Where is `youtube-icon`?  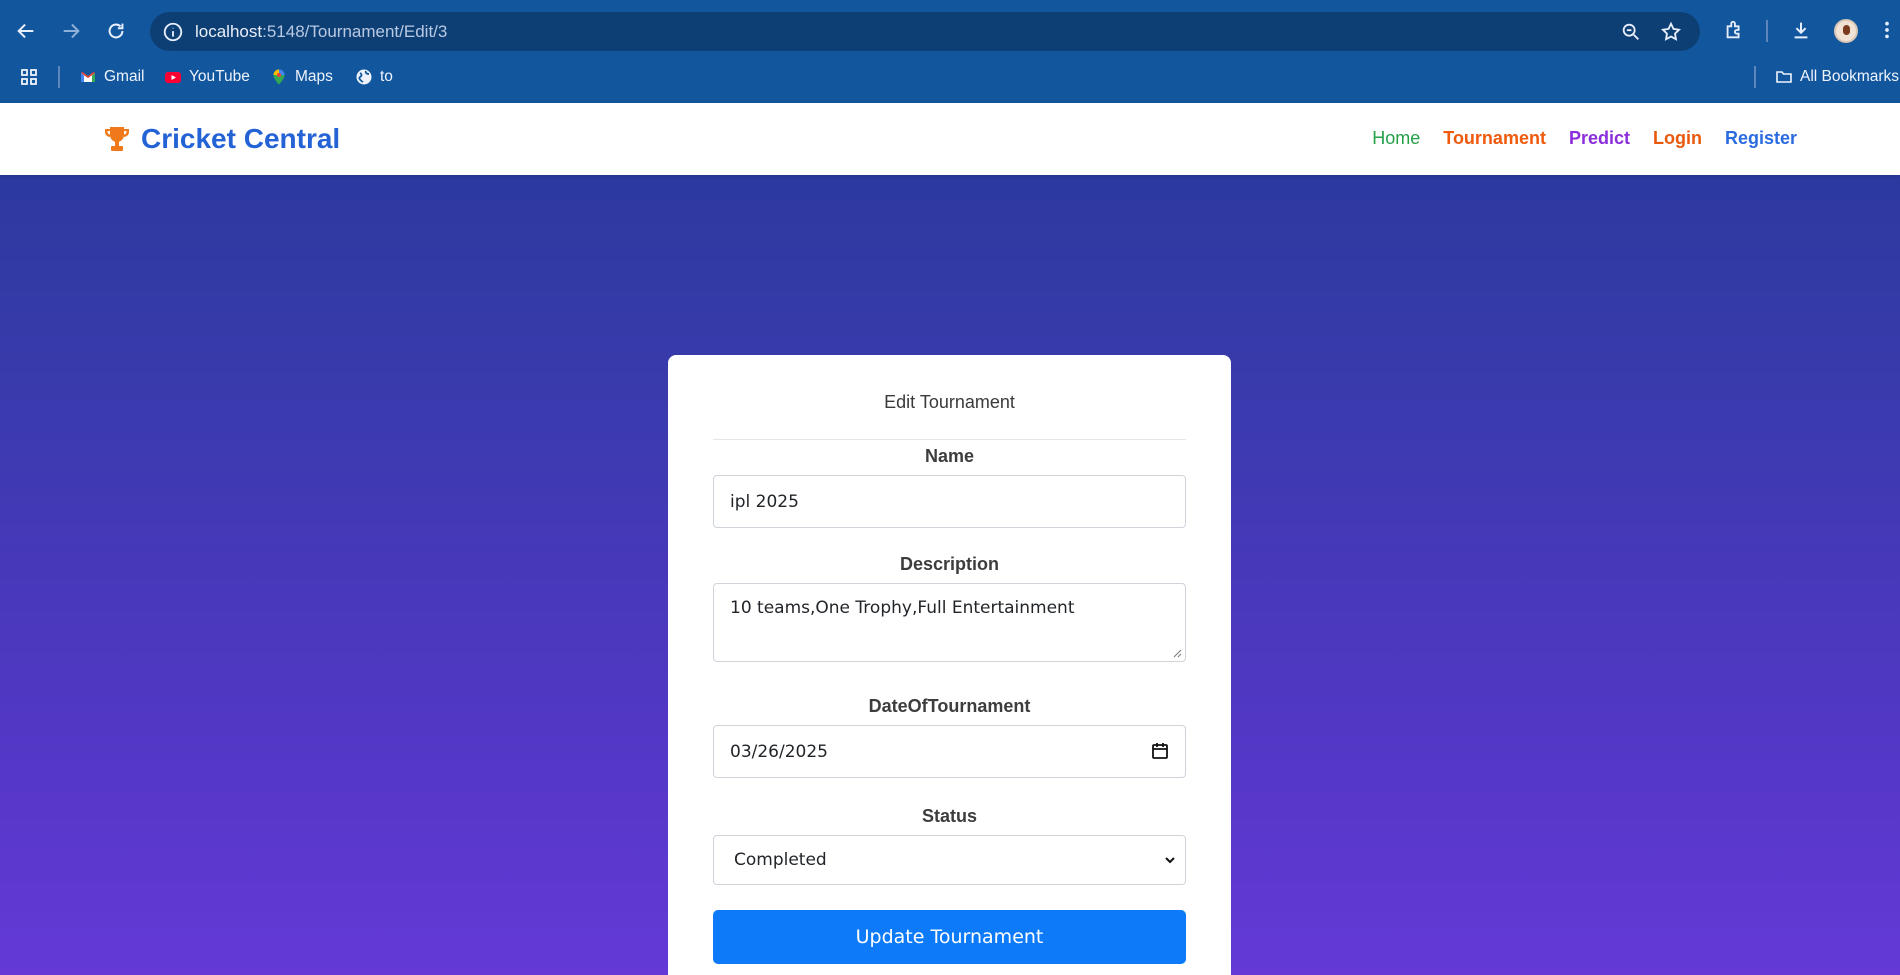
youtube-icon is located at coordinates (173, 77).